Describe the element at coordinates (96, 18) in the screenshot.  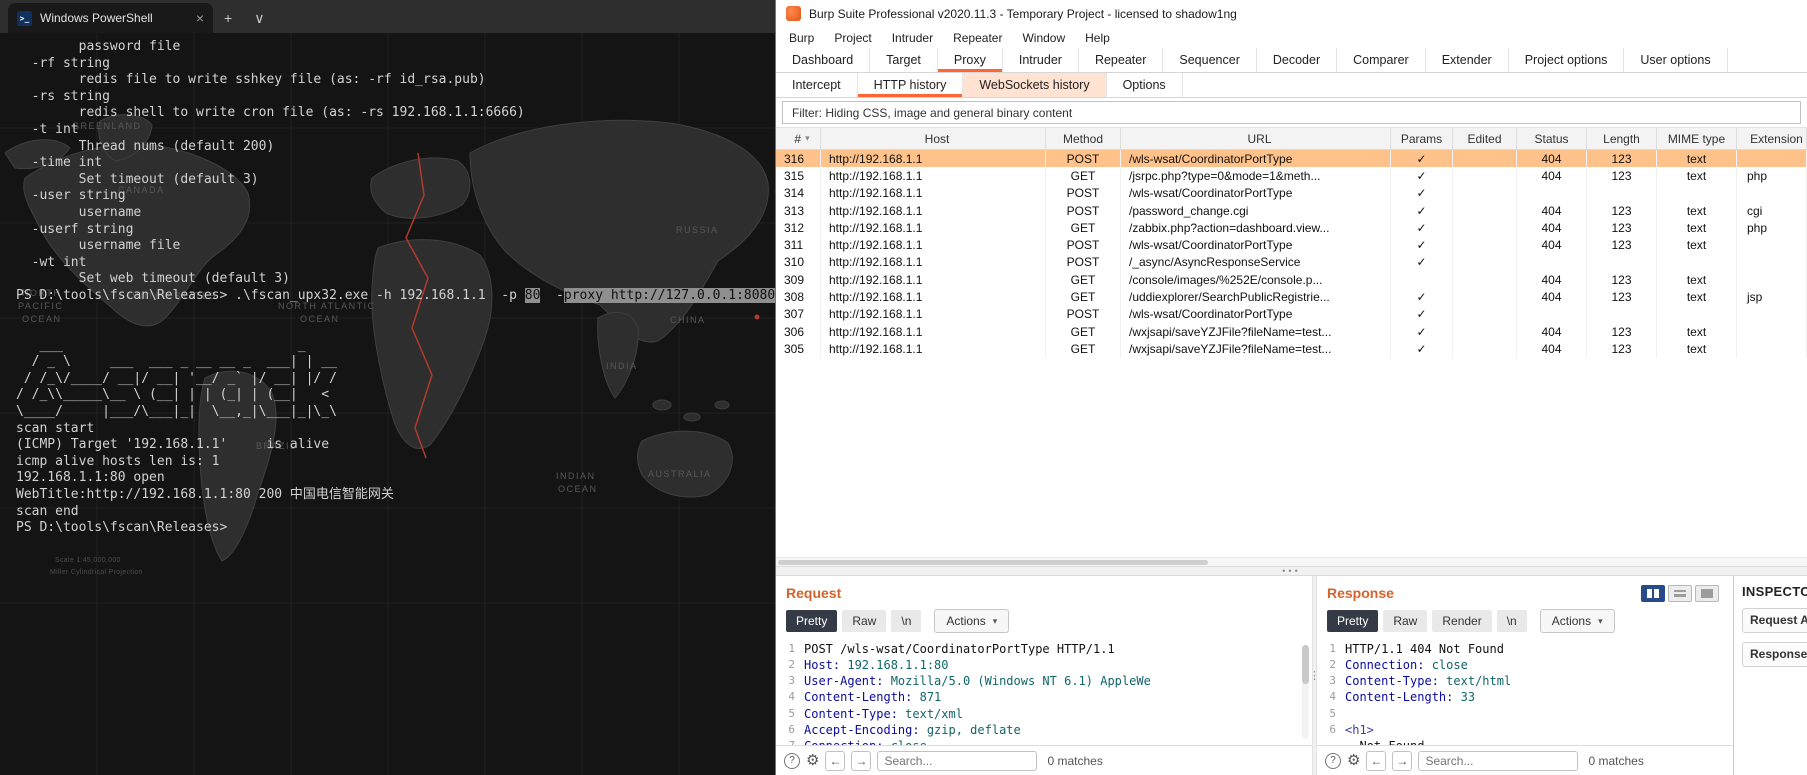
I see `terminal-tab-title: Windows PowerShell` at that location.